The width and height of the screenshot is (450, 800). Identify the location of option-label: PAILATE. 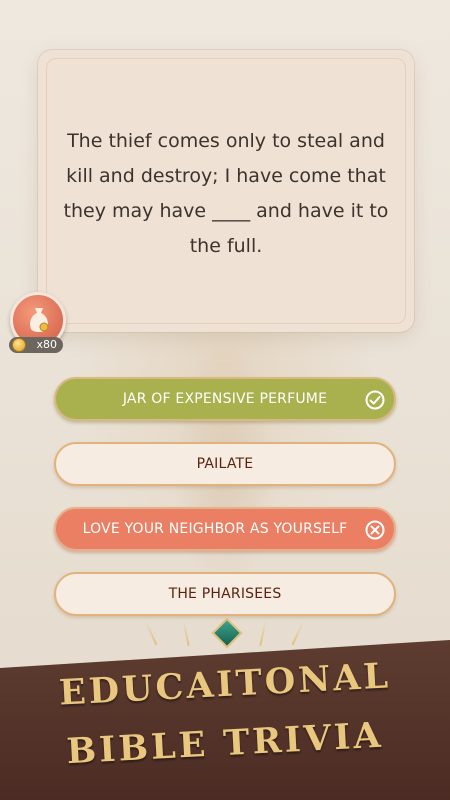
(225, 464).